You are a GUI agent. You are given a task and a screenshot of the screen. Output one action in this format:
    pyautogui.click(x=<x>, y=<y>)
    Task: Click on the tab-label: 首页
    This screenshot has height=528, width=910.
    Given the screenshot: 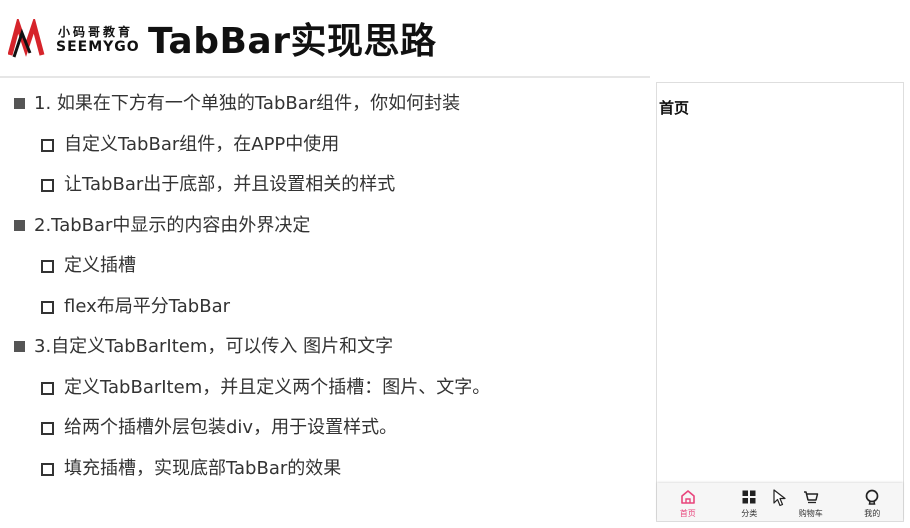 What is the action you would take?
    pyautogui.click(x=687, y=513)
    